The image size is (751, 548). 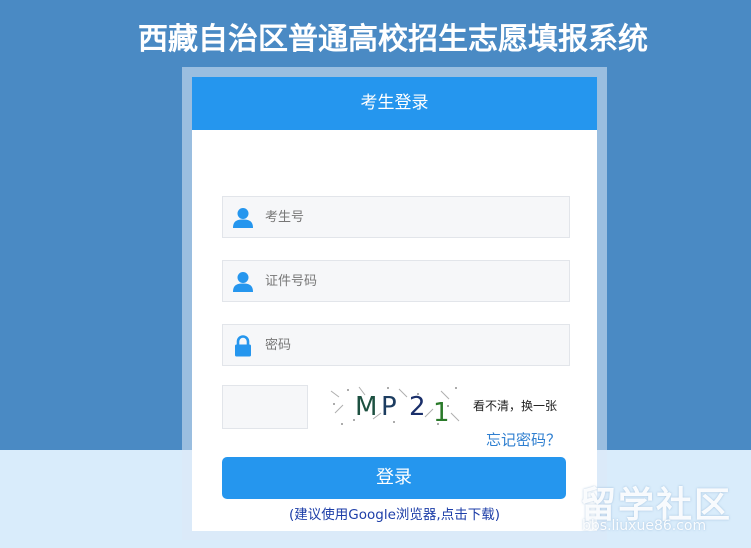 What do you see at coordinates (394, 103) in the screenshot?
I see `login-card-title: 考生登录` at bounding box center [394, 103].